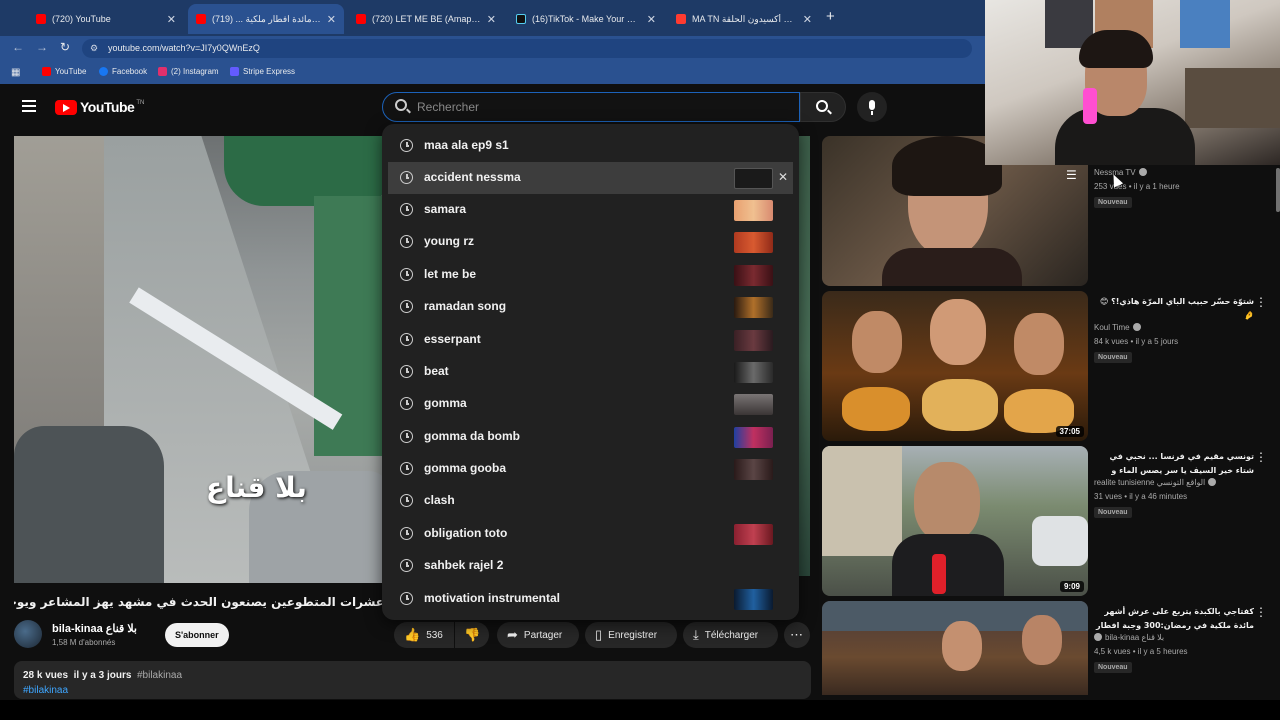 The height and width of the screenshot is (720, 1280). I want to click on suggestion-item: gomma gooba, so click(590, 469).